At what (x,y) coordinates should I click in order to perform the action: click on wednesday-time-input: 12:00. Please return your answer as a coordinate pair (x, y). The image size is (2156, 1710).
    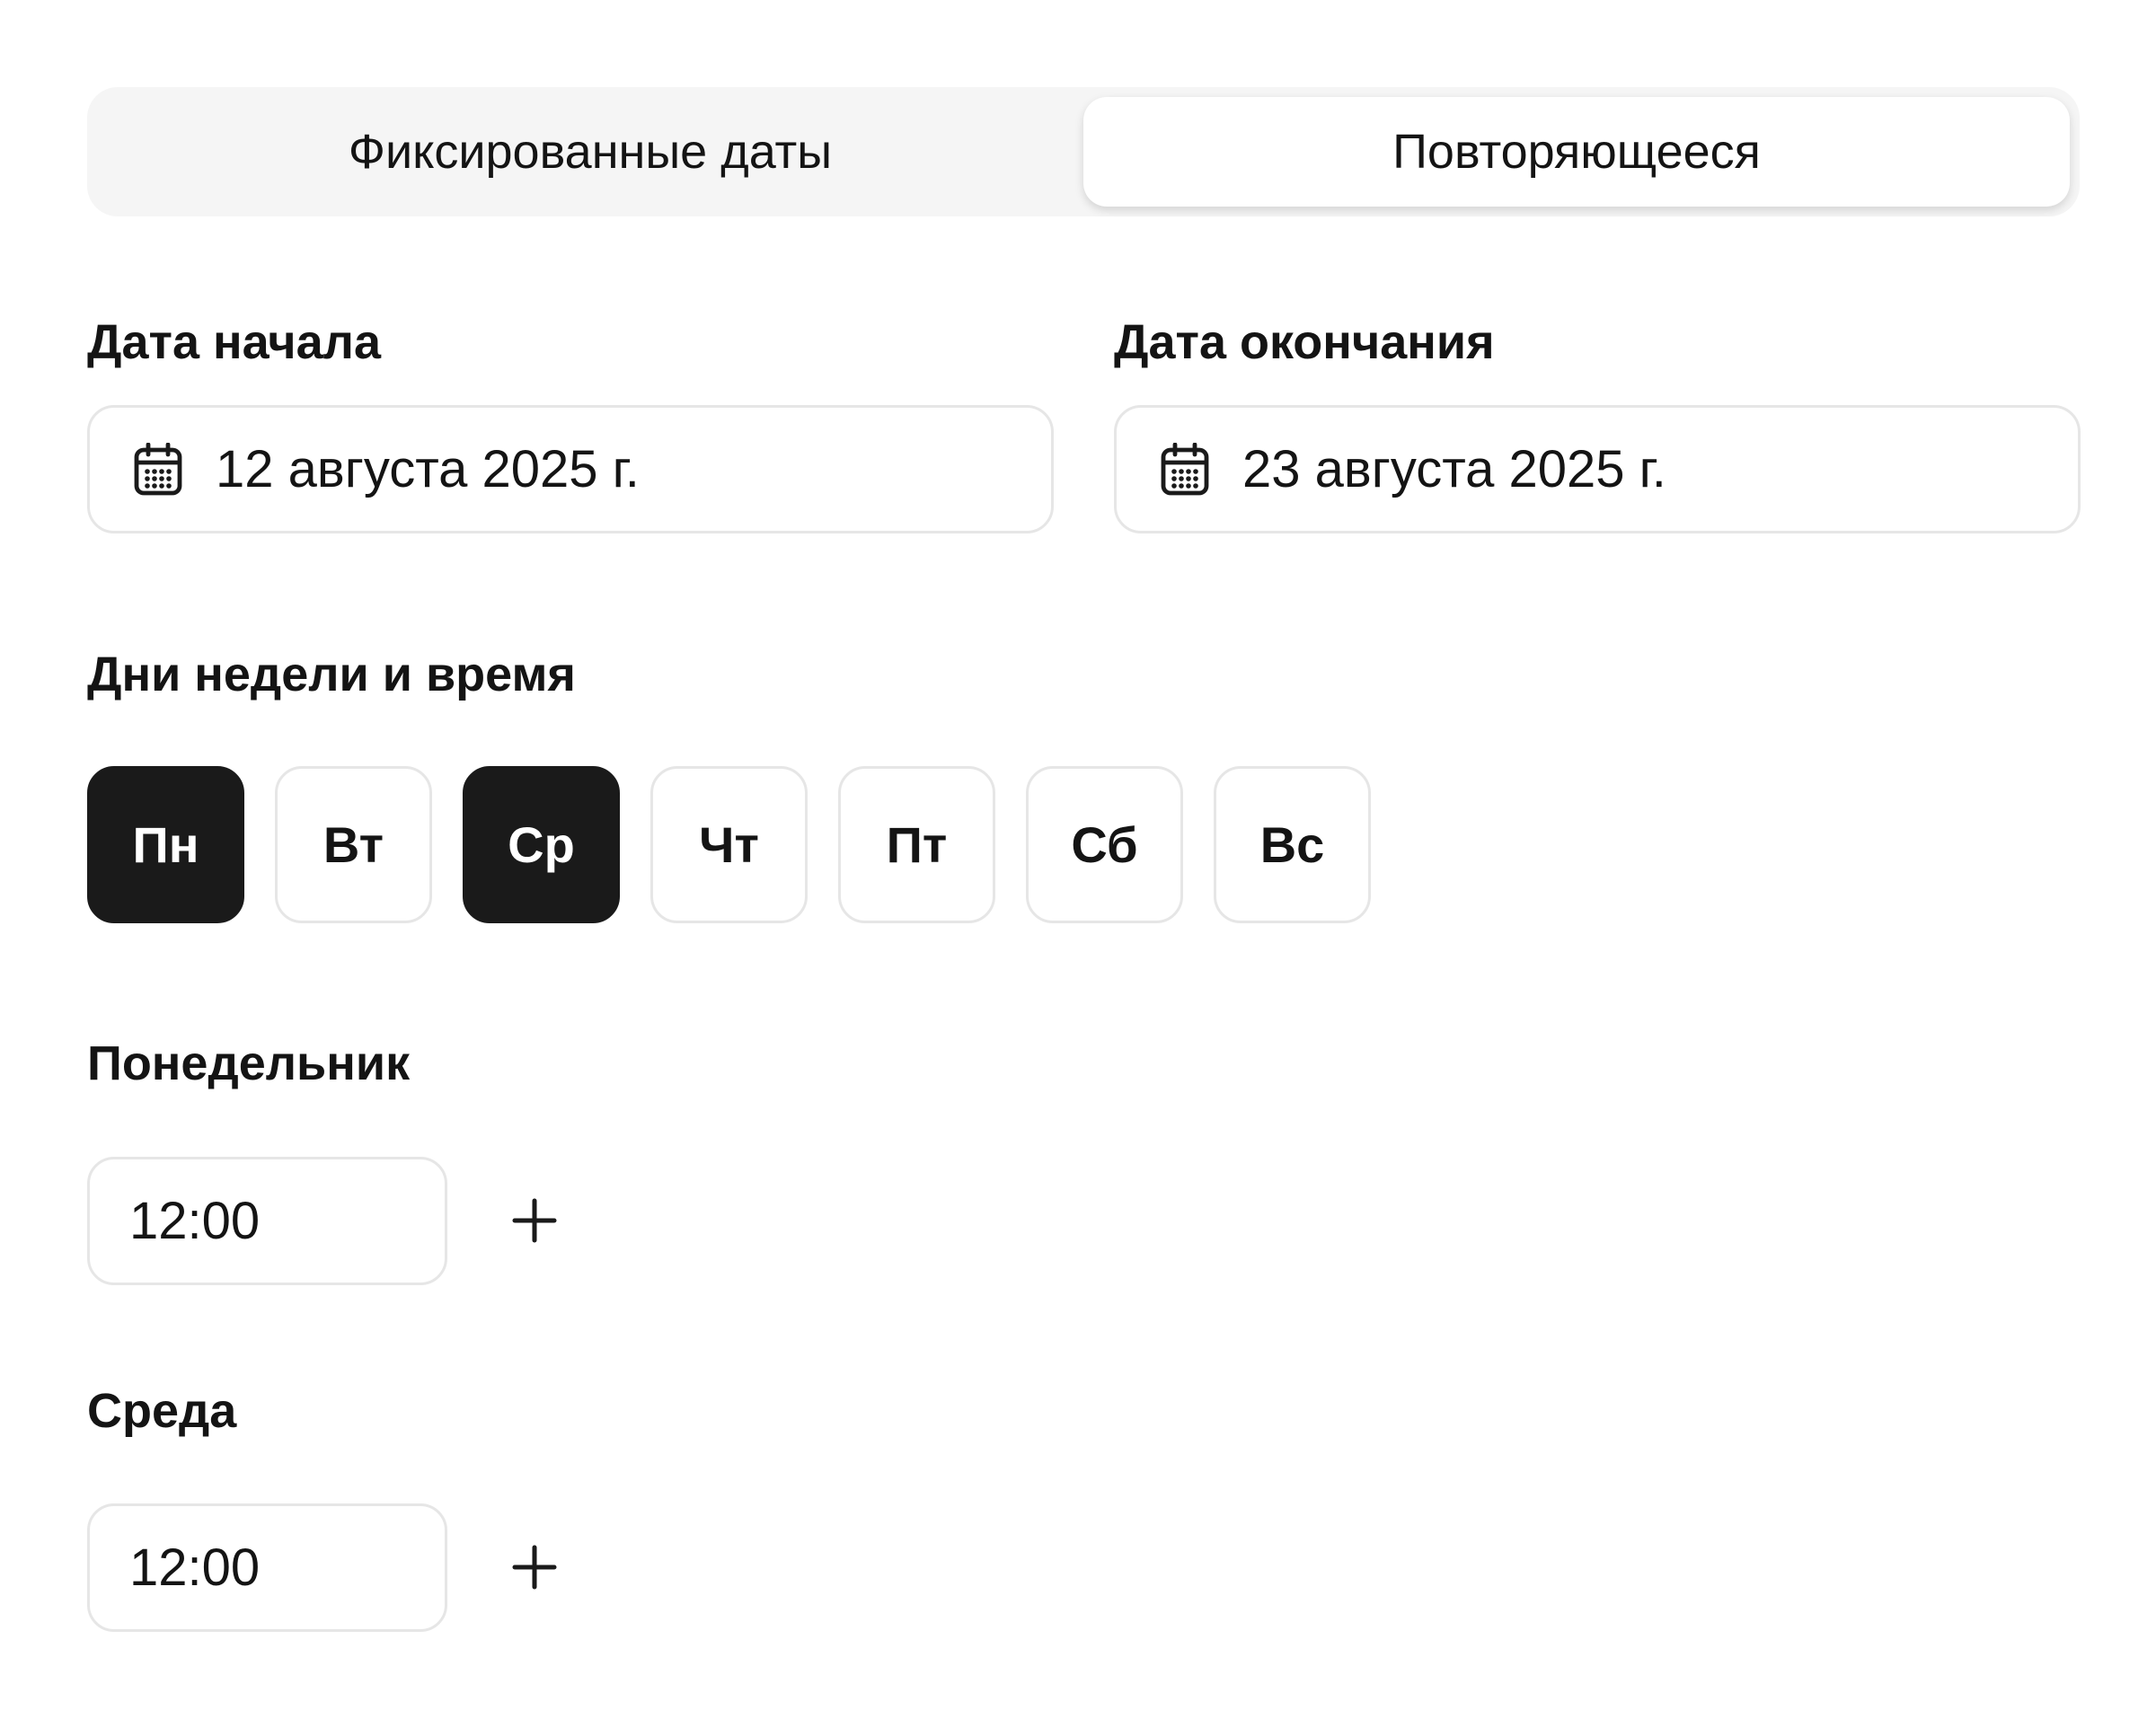
    Looking at the image, I should click on (267, 1567).